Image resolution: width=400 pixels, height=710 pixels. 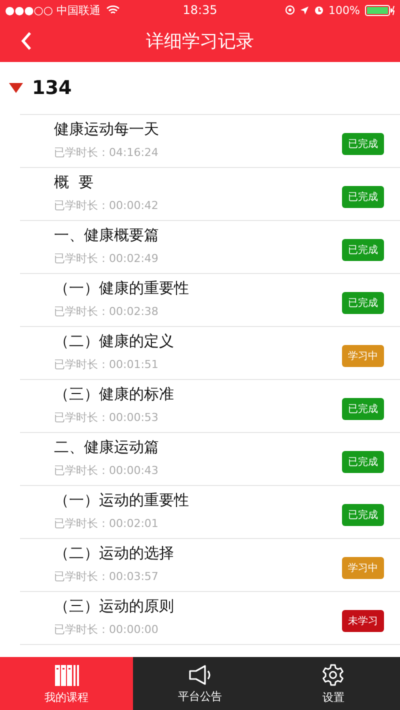 I want to click on location-icon, so click(x=304, y=10).